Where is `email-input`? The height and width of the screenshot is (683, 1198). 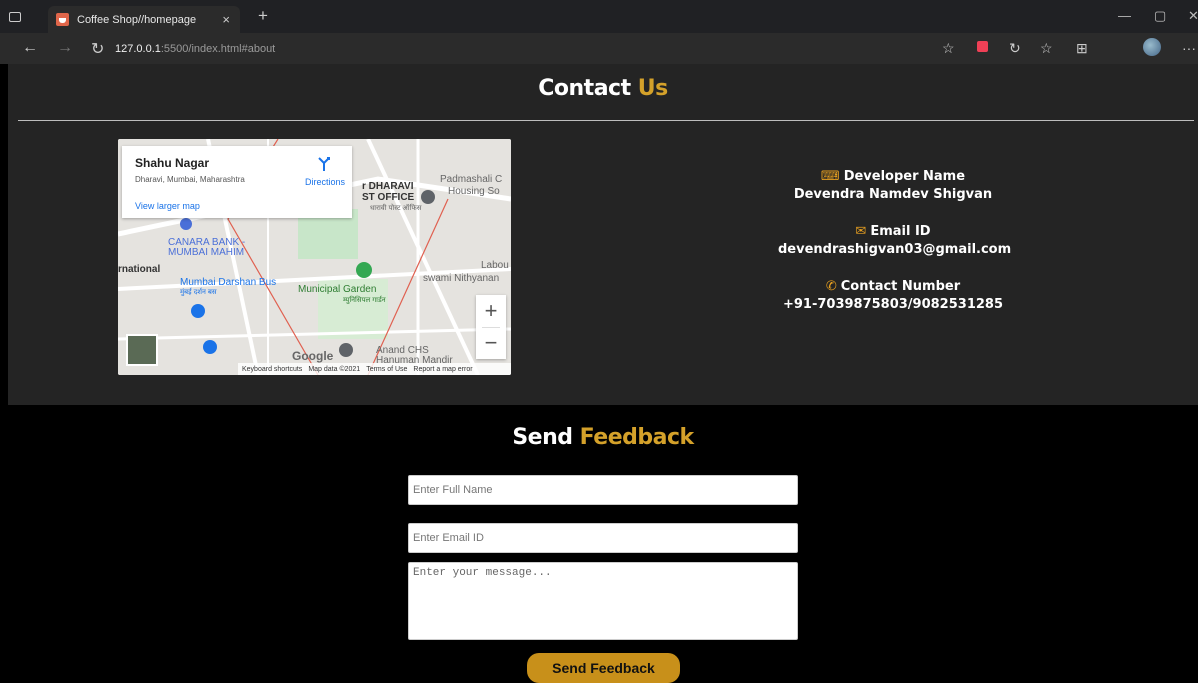
email-input is located at coordinates (603, 538).